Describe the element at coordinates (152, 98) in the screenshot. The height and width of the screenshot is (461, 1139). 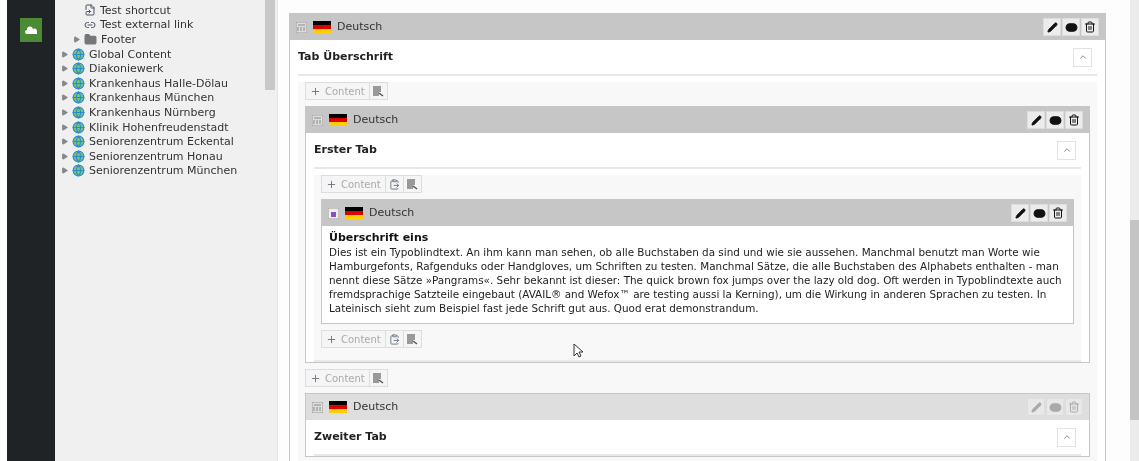
I see `tree-item-label: Krankenhaus München` at that location.